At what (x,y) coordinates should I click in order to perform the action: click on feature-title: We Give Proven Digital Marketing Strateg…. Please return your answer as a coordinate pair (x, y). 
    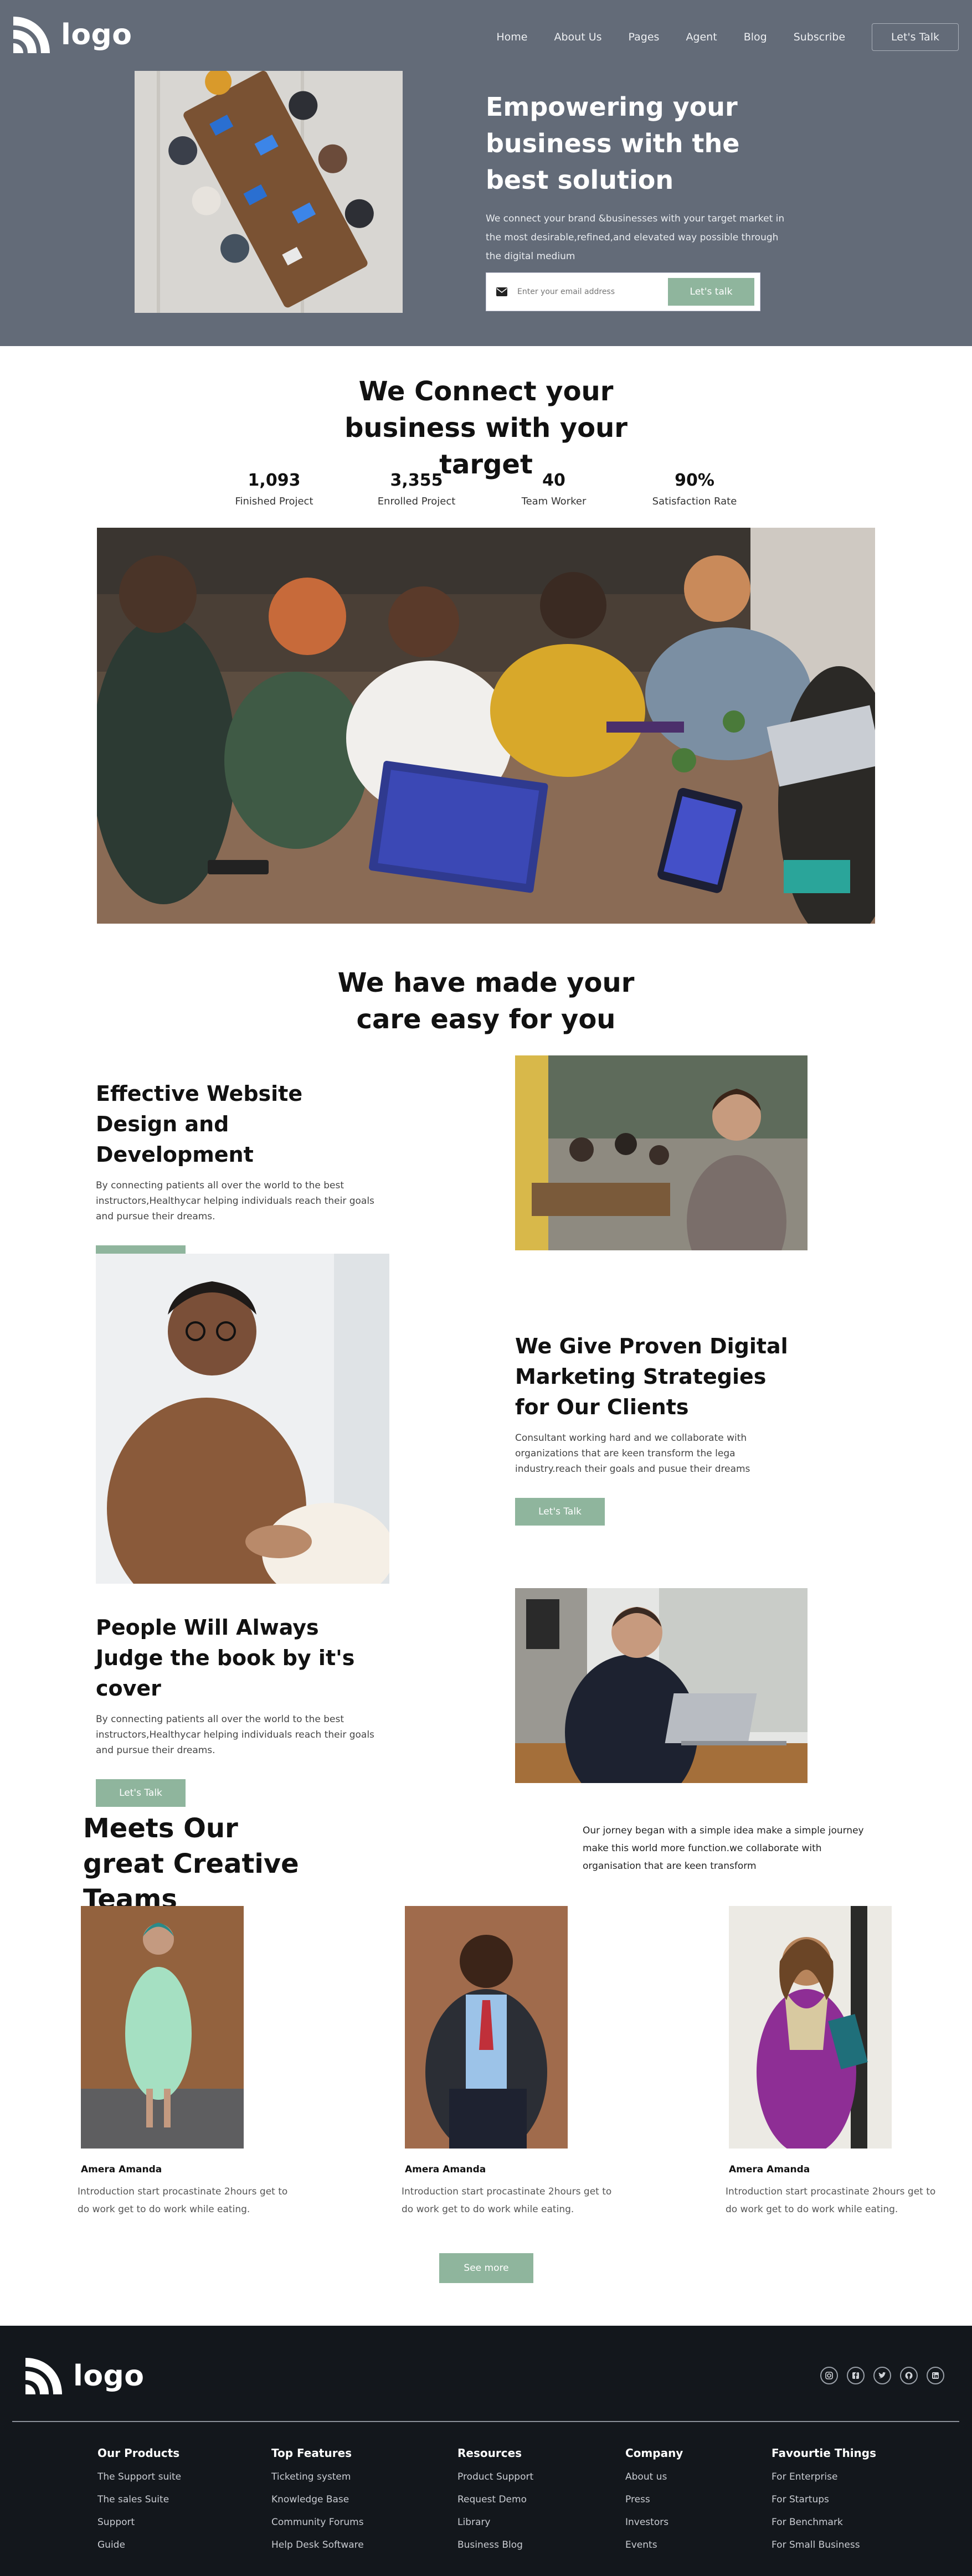
    Looking at the image, I should click on (652, 1376).